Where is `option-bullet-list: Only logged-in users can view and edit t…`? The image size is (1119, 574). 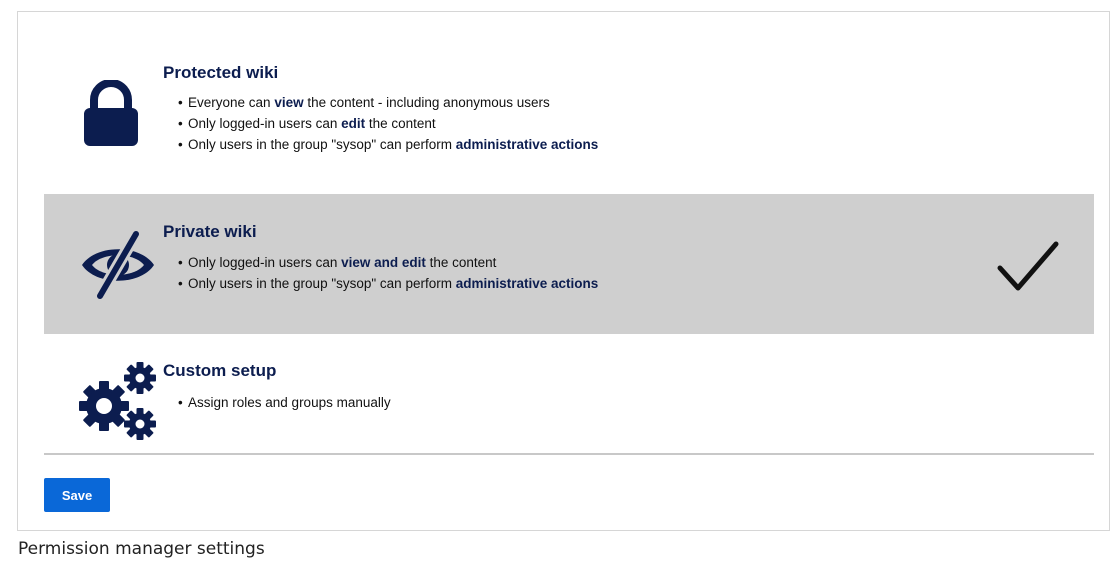
option-bullet-list: Only logged-in users can view and edit t… is located at coordinates (387, 273).